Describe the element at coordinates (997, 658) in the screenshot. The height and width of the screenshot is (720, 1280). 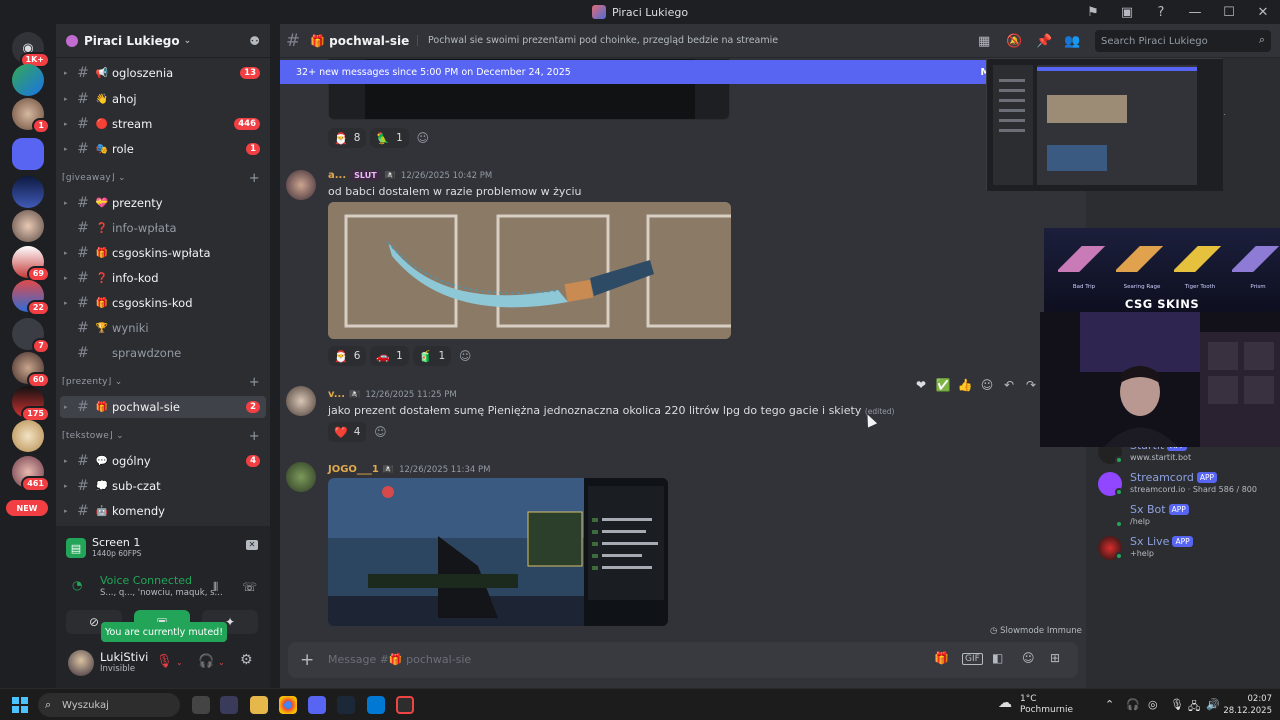
I see `sticker-icon: ◧` at that location.